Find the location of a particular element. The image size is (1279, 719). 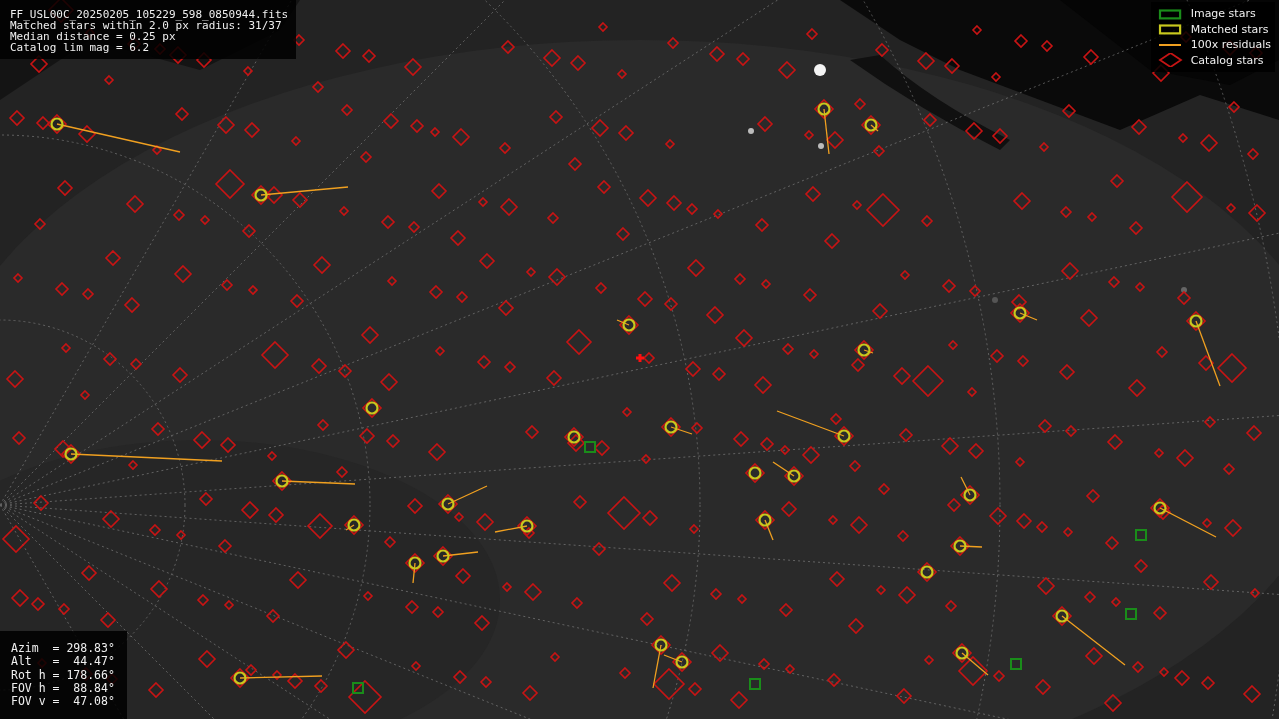

pointing-text: Rot h = 178.66° is located at coordinates (63, 675).